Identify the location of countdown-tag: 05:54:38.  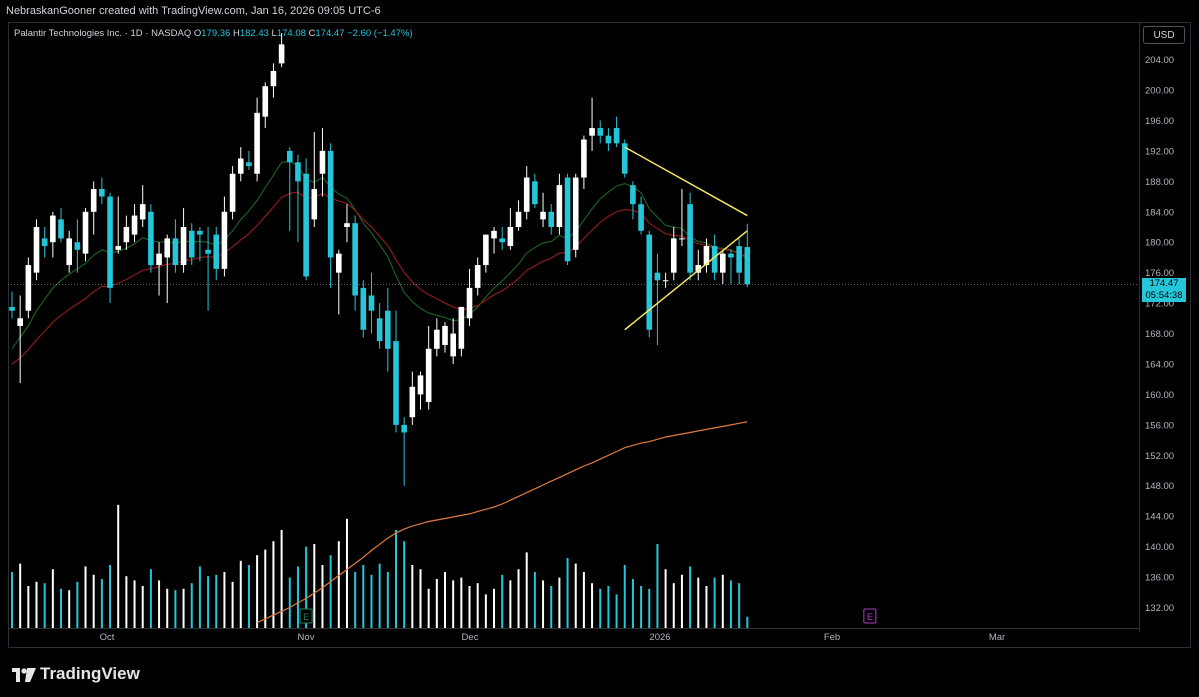
(1164, 296).